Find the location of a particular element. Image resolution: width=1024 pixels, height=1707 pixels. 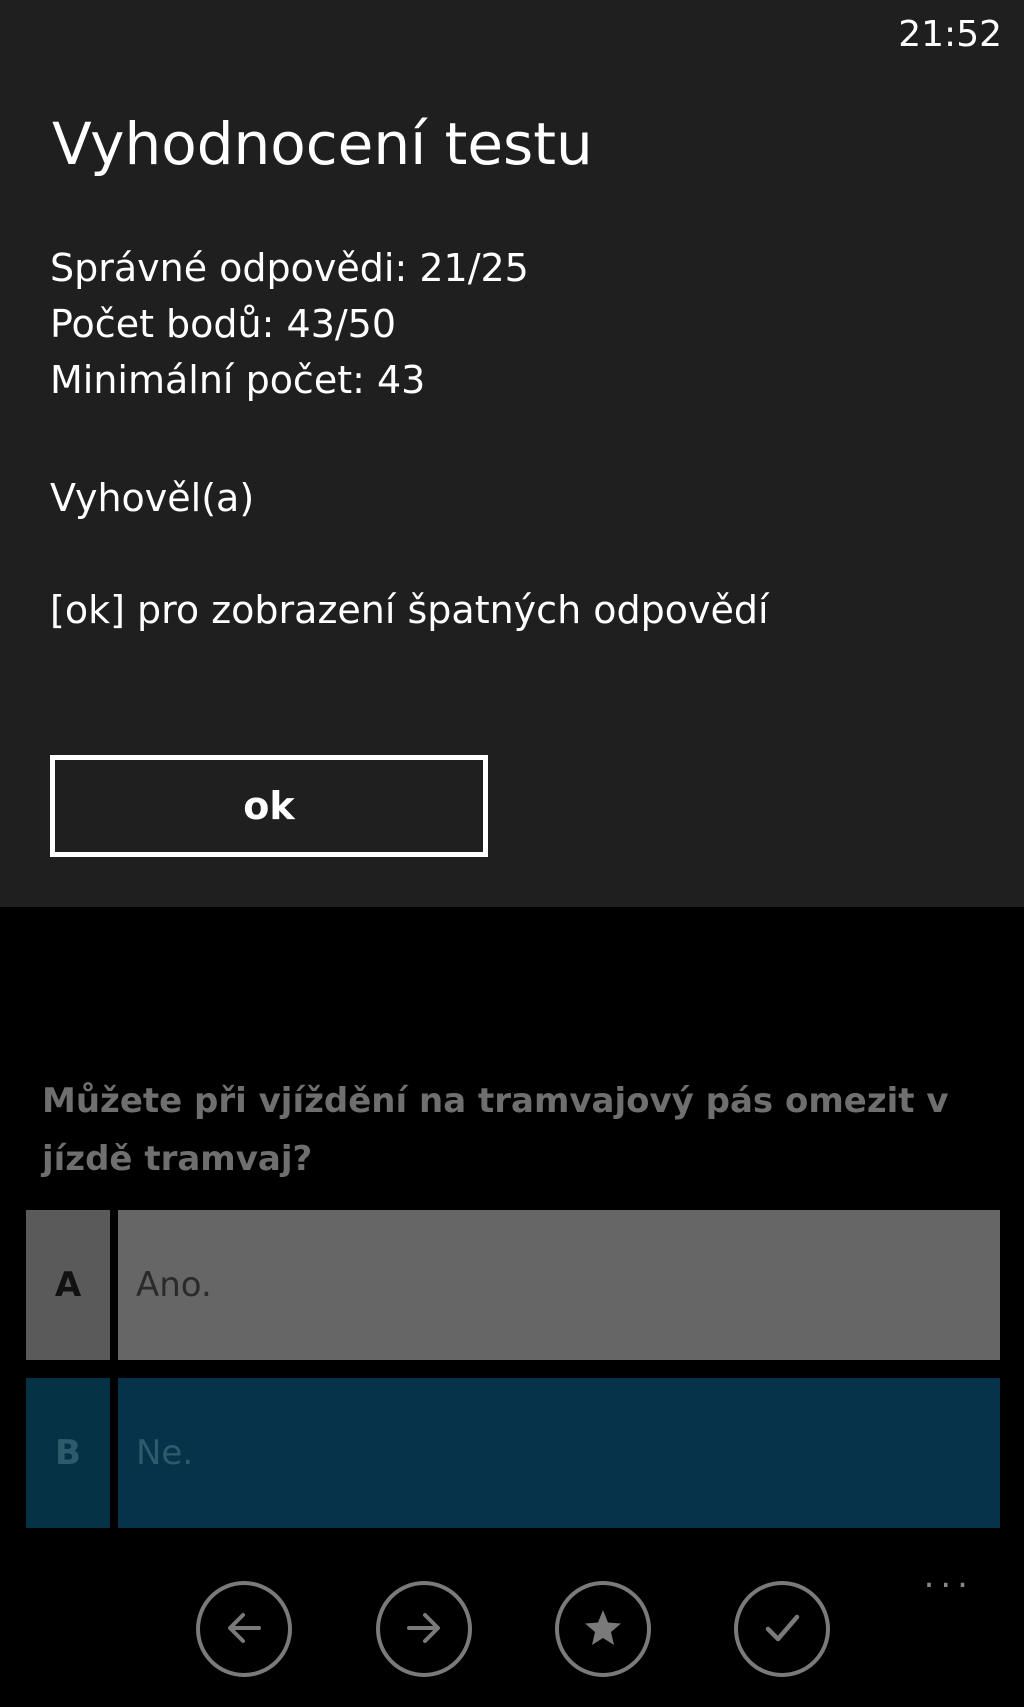

ok-button: ok is located at coordinates (269, 806).